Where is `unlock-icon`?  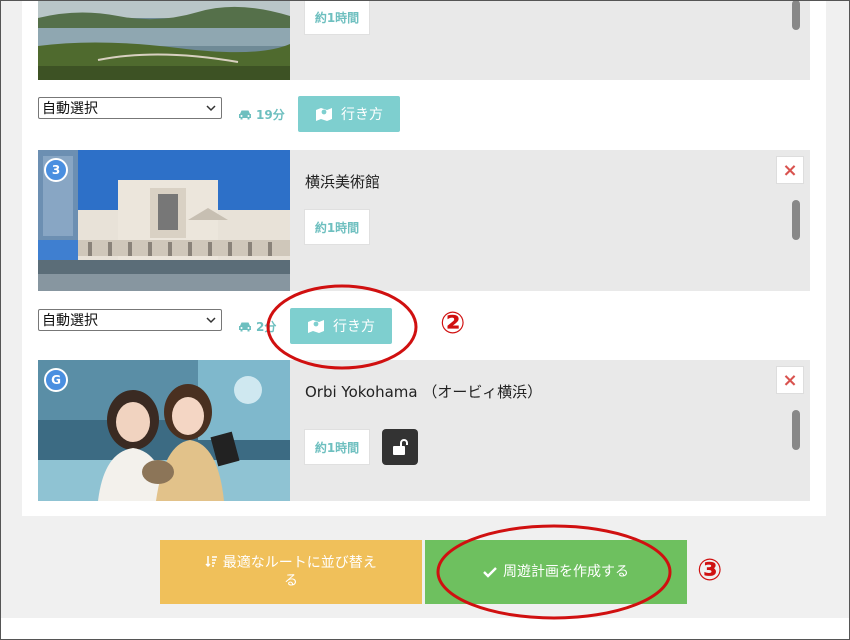
unlock-icon is located at coordinates (400, 447).